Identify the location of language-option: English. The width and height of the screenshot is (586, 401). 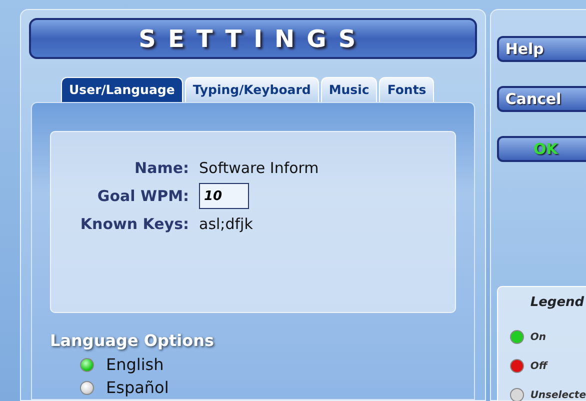
(135, 364).